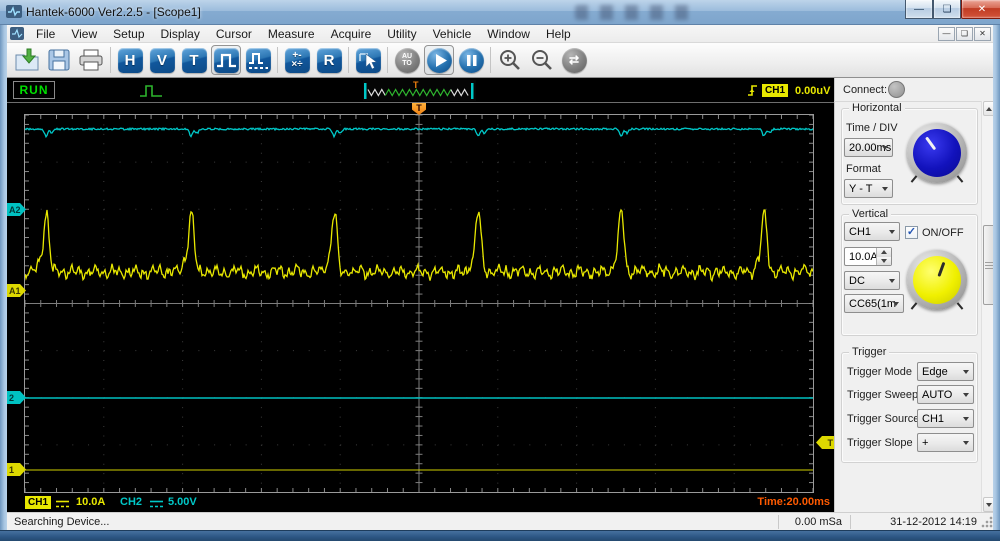 The height and width of the screenshot is (541, 1000). I want to click on trigger-pulse-icon, so click(151, 91).